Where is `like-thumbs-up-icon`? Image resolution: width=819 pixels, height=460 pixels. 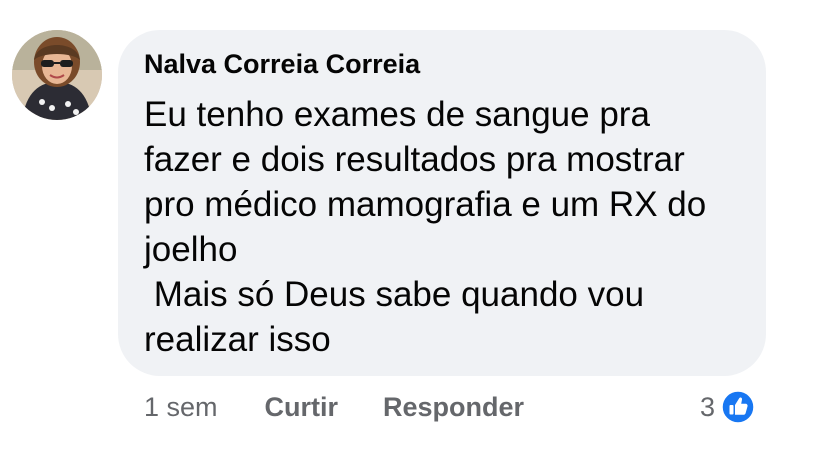 like-thumbs-up-icon is located at coordinates (738, 407).